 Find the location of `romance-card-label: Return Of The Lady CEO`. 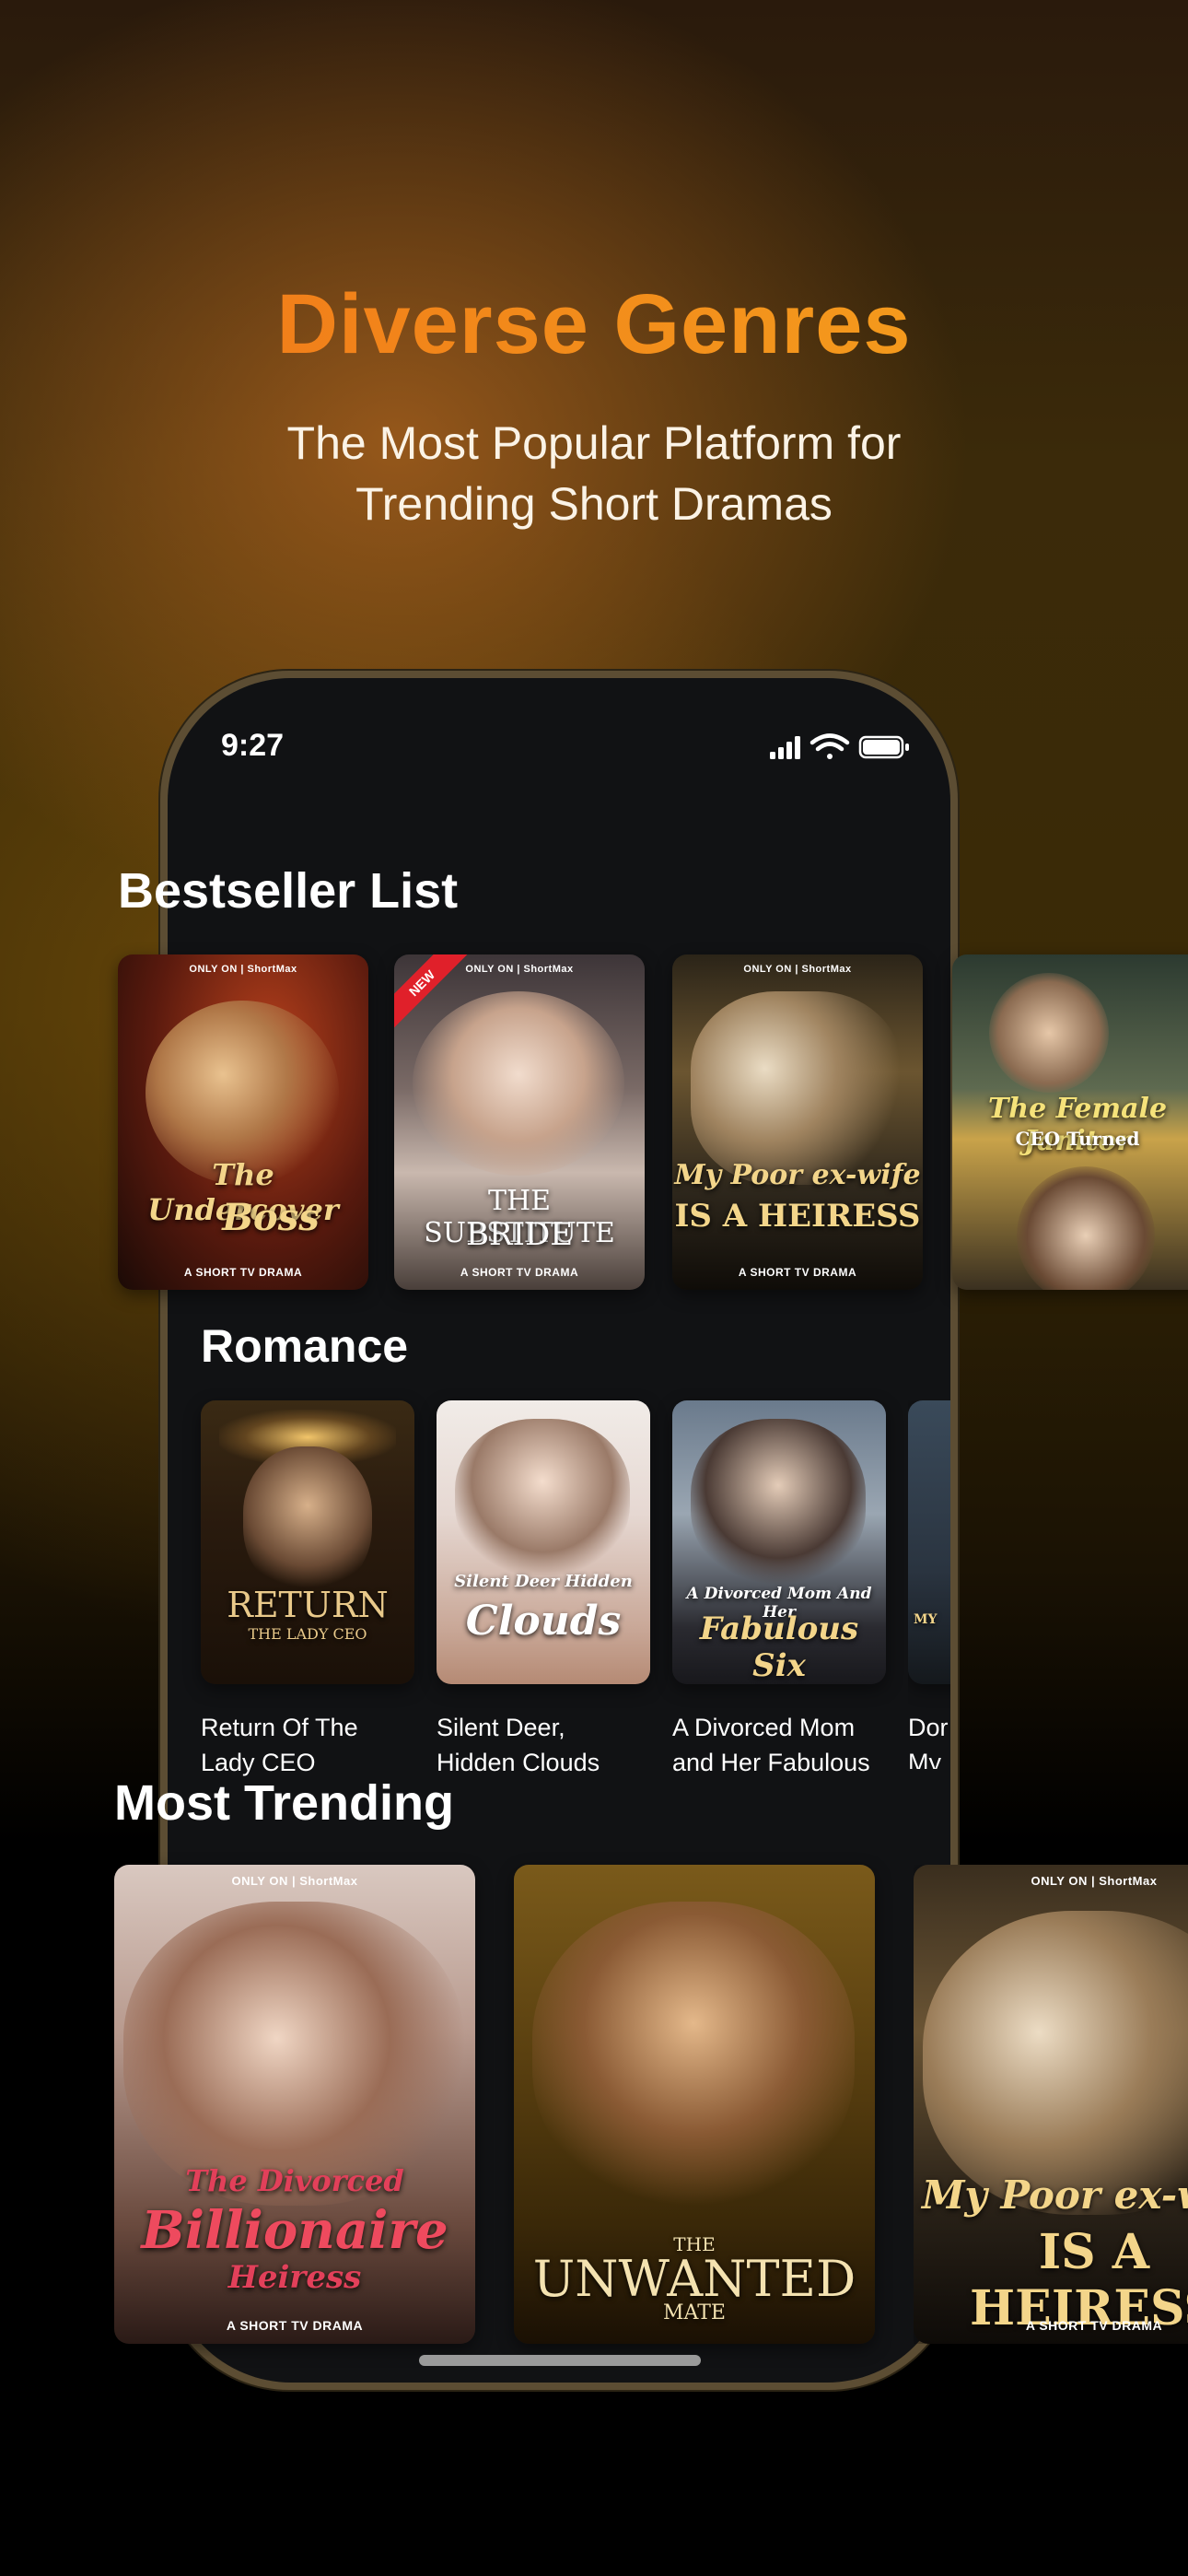

romance-card-label: Return Of The Lady CEO is located at coordinates (307, 1745).